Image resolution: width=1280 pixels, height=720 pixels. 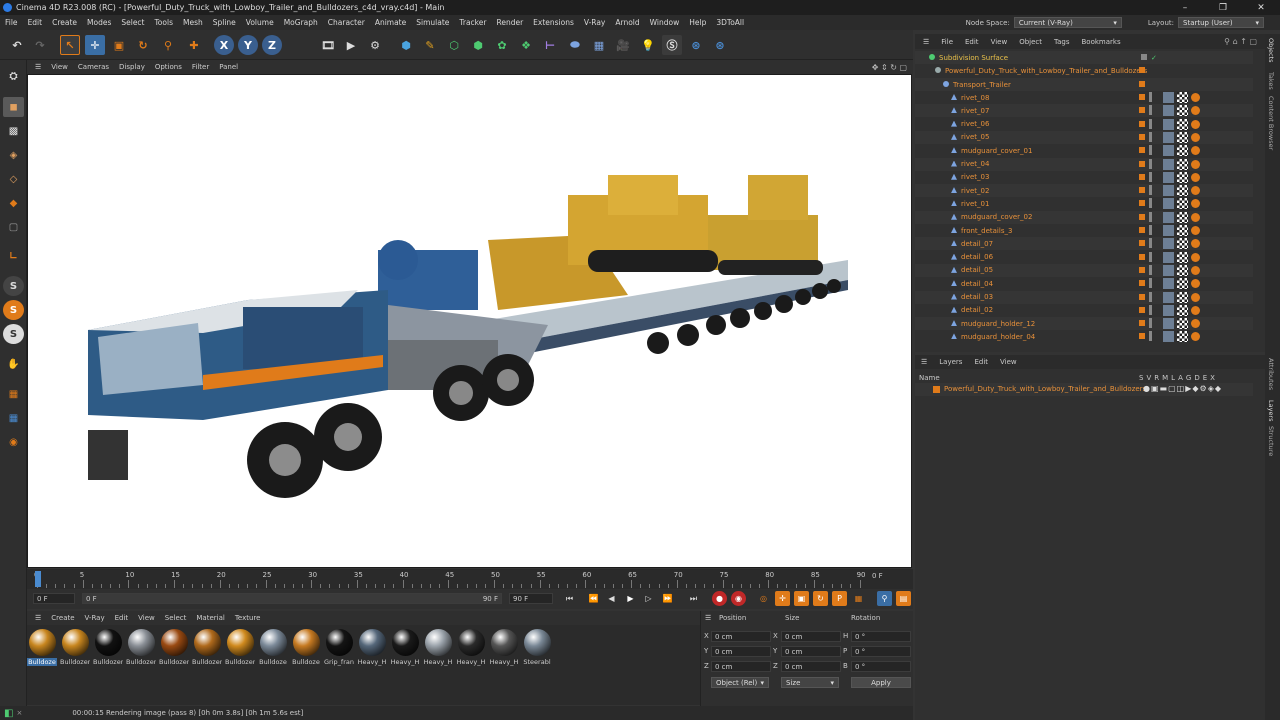 What do you see at coordinates (593, 598) in the screenshot?
I see `prev-key-icon: ⏪` at bounding box center [593, 598].